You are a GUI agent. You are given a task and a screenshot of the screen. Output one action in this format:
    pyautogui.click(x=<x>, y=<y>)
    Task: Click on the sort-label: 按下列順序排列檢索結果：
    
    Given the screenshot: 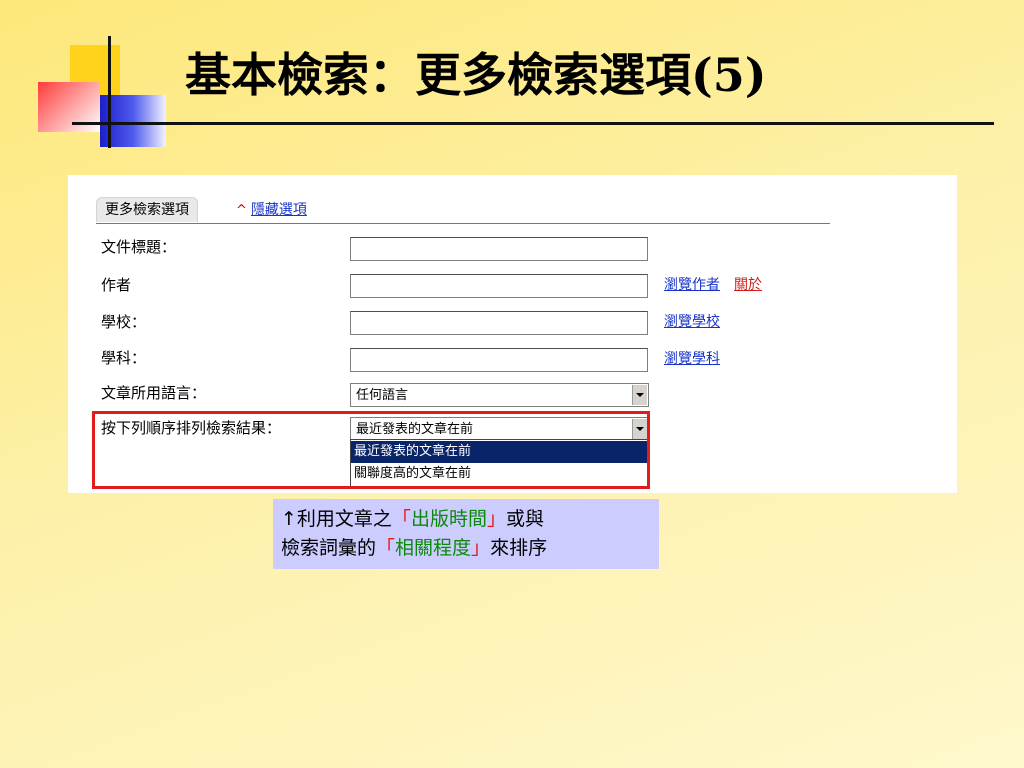 What is the action you would take?
    pyautogui.click(x=191, y=428)
    